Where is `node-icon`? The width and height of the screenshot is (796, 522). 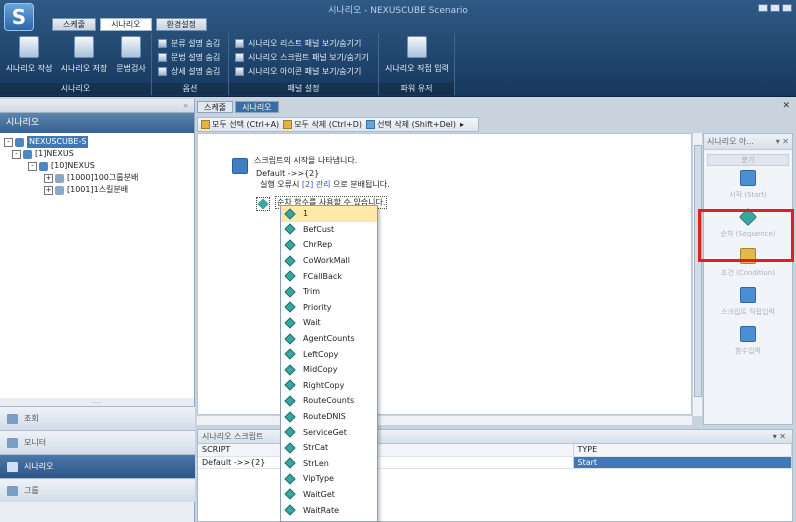 node-icon is located at coordinates (43, 166).